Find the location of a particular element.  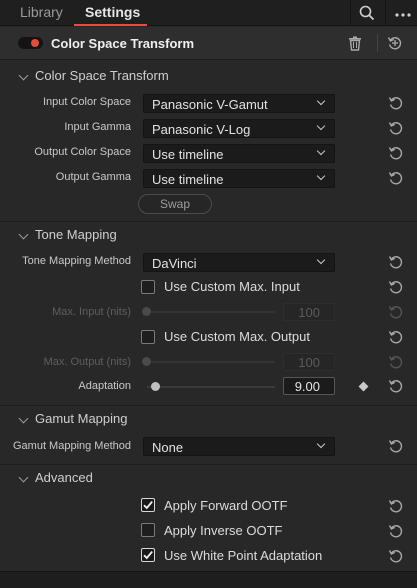

input-gamma-label: Input Gamma is located at coordinates (97, 127).